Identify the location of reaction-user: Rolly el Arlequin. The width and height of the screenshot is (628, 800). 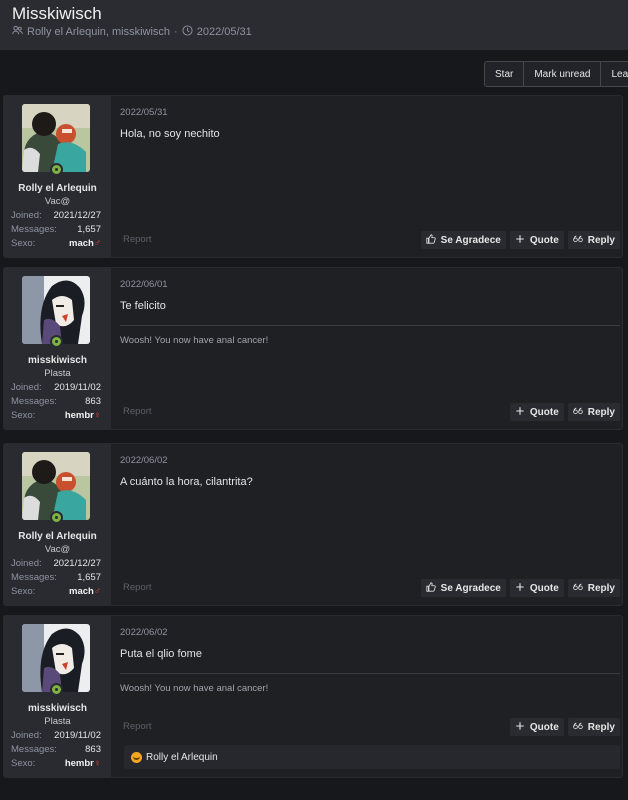
(182, 757).